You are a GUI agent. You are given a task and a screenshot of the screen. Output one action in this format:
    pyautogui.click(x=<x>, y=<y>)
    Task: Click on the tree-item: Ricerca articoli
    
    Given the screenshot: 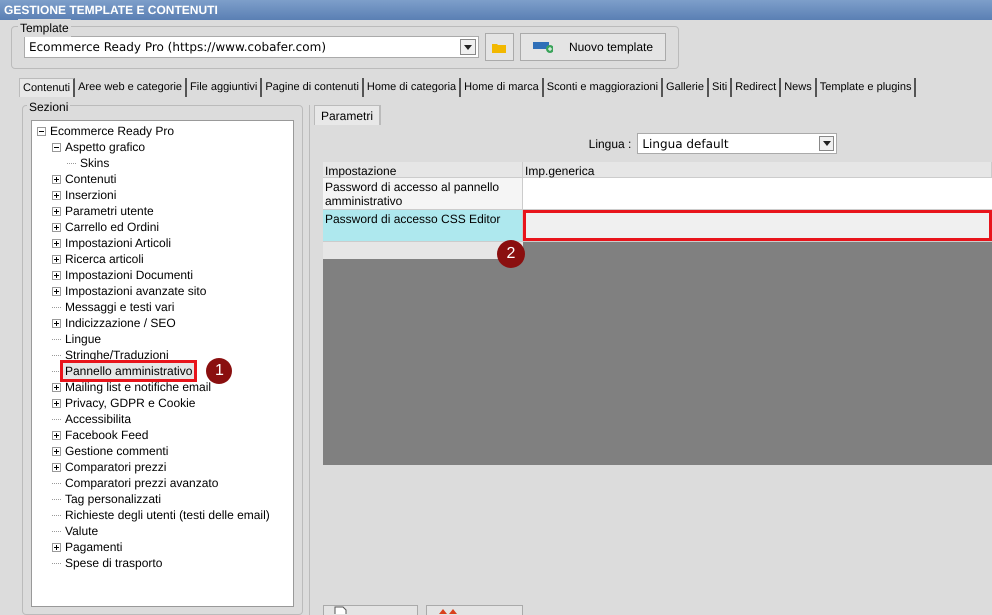 What is the action you would take?
    pyautogui.click(x=104, y=259)
    